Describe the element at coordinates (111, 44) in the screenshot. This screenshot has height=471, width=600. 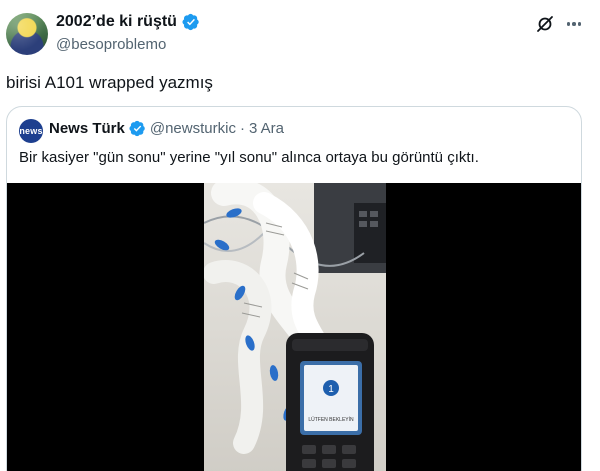
I see `author-handle: @besoproblemo` at that location.